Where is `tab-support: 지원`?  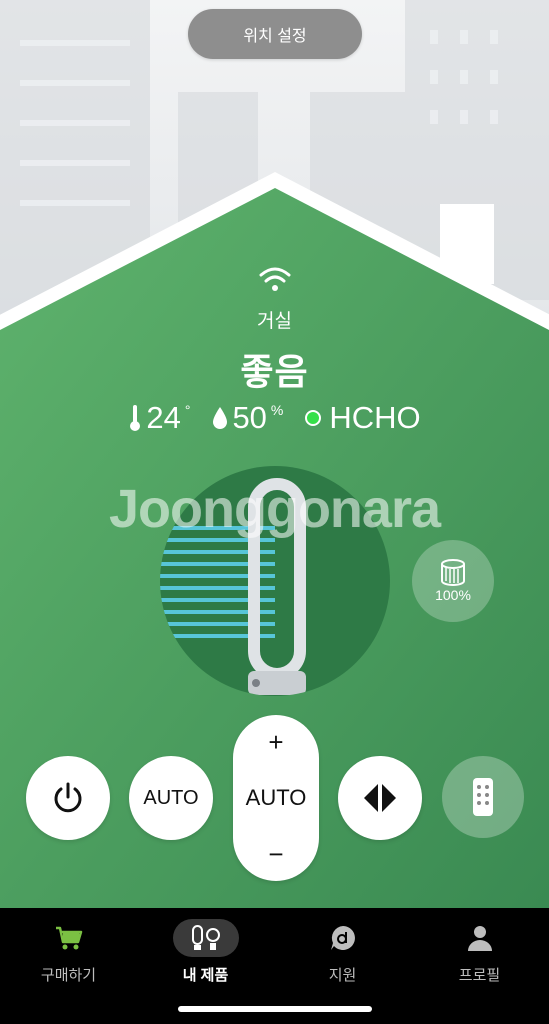
tab-support: 지원 is located at coordinates (342, 951).